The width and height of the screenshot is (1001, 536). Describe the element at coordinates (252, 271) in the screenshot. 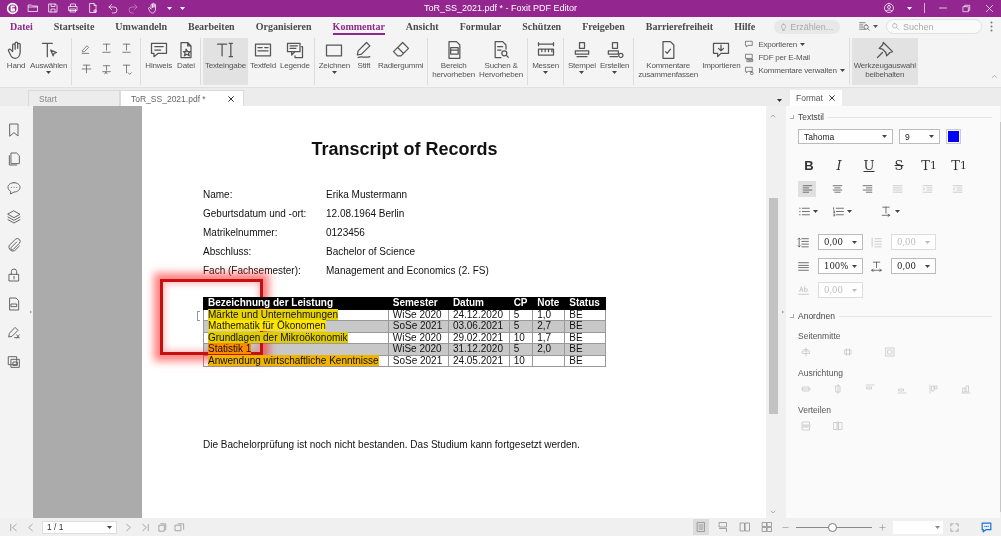

I see `field-label: Fach (Fachsemester):` at that location.